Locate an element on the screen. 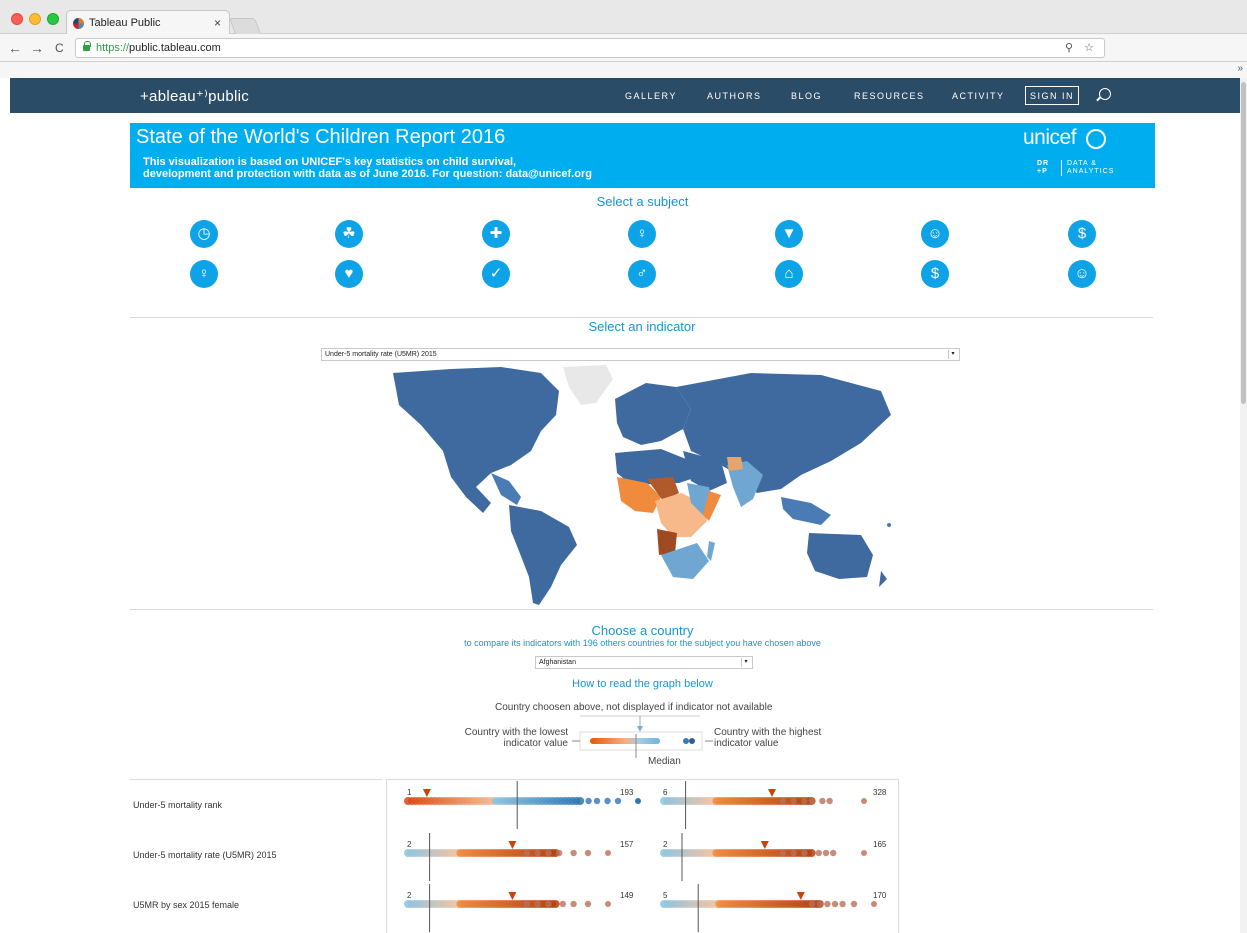  nav-authors: AUTHORS is located at coordinates (734, 96).